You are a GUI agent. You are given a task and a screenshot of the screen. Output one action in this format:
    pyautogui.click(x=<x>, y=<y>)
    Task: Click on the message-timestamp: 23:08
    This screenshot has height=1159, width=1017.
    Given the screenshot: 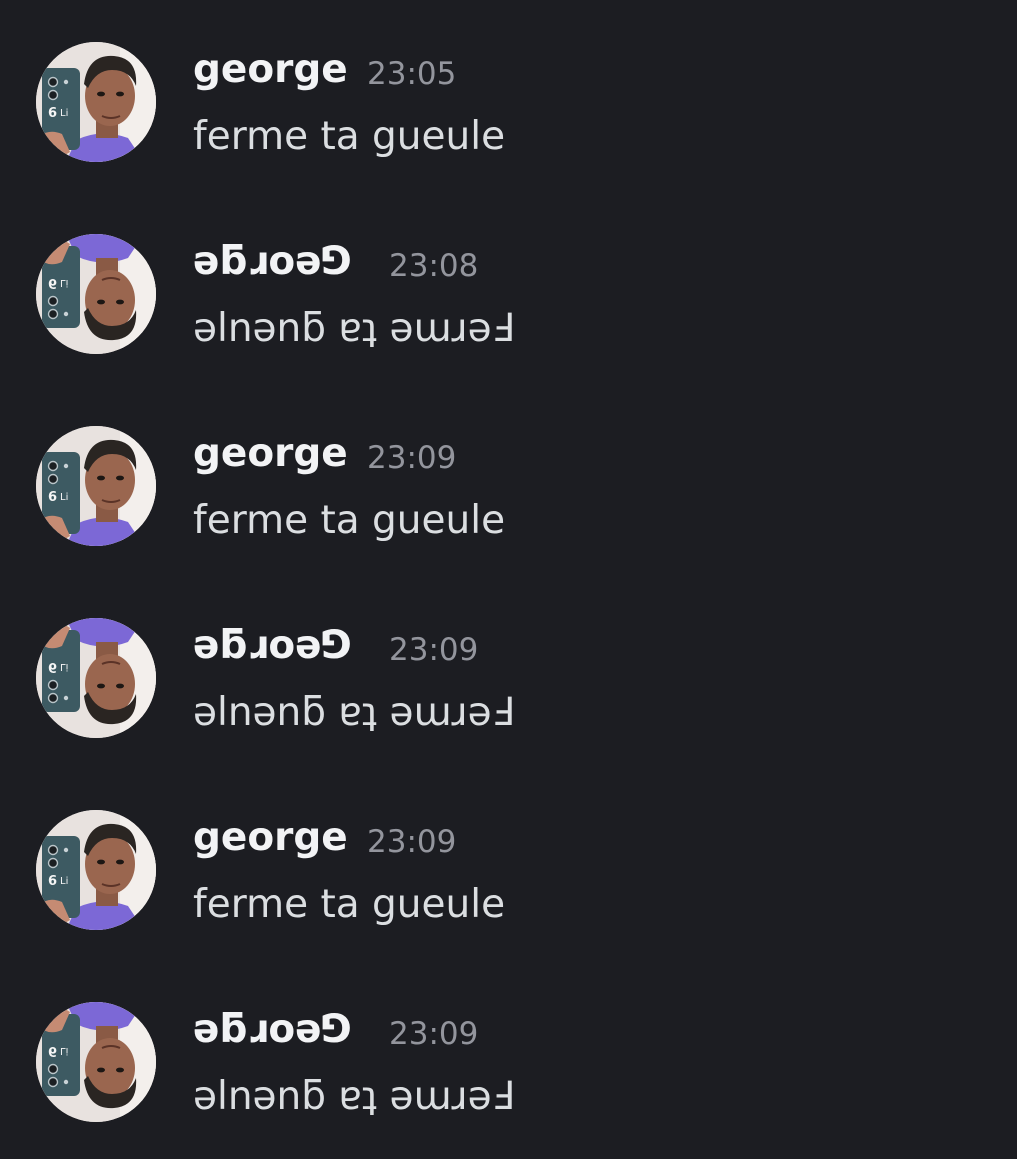 What is the action you would take?
    pyautogui.click(x=434, y=266)
    